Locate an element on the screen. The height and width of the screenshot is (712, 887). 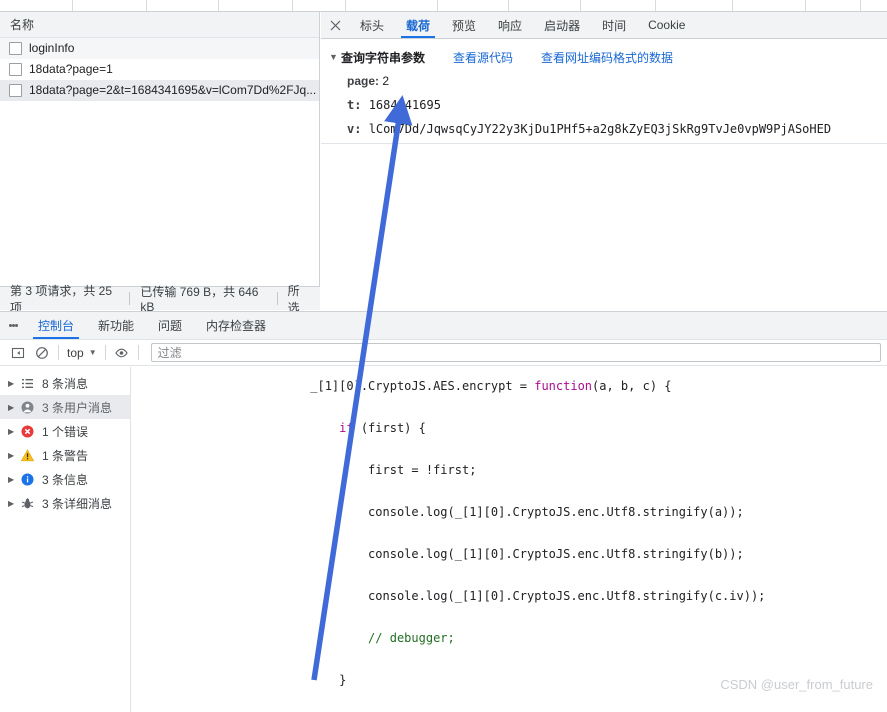
query-string-parameters-section: ▼ 查询字符串参数 查看源代码 查看网址编码格式的数据 is located at coordinates (608, 57).